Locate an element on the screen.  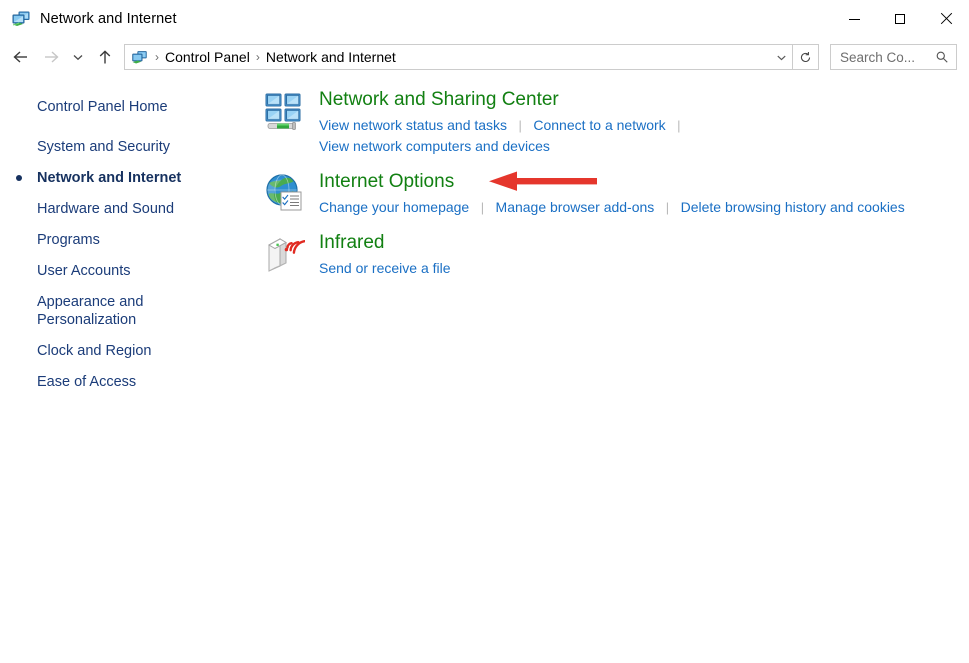
search-box is located at coordinates (893, 57).